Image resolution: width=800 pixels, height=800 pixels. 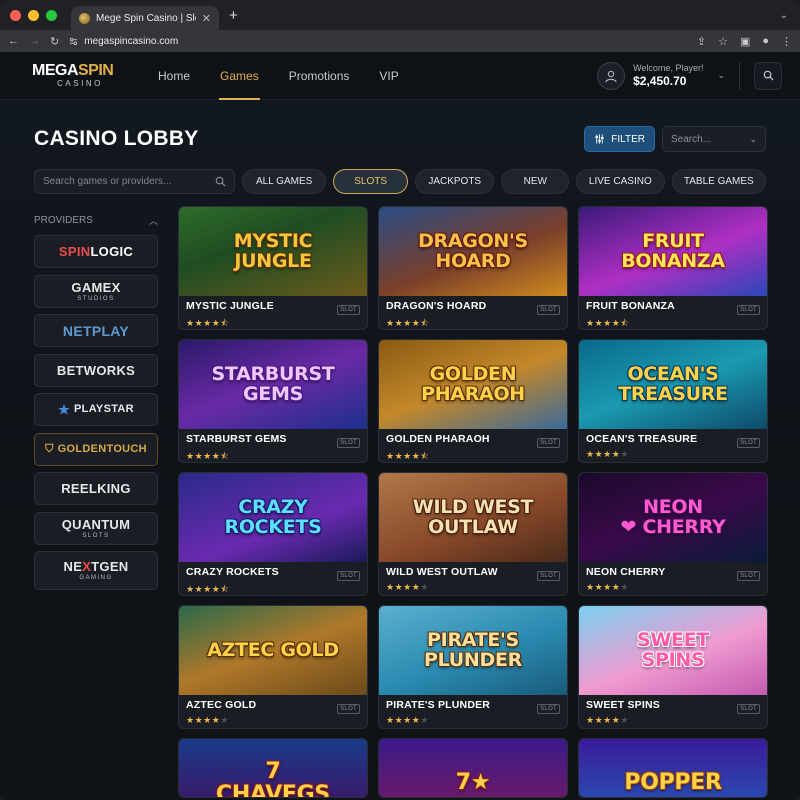 I want to click on browser-tabbar: Mege Spin Casino | Slots ✕ + ⌄, so click(x=400, y=15).